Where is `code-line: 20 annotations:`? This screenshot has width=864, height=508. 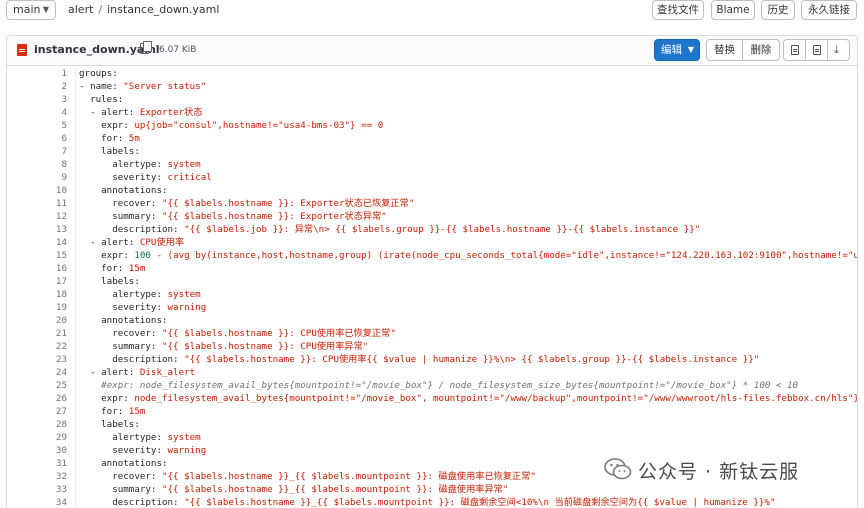
code-line: 20 annotations: is located at coordinates (432, 320).